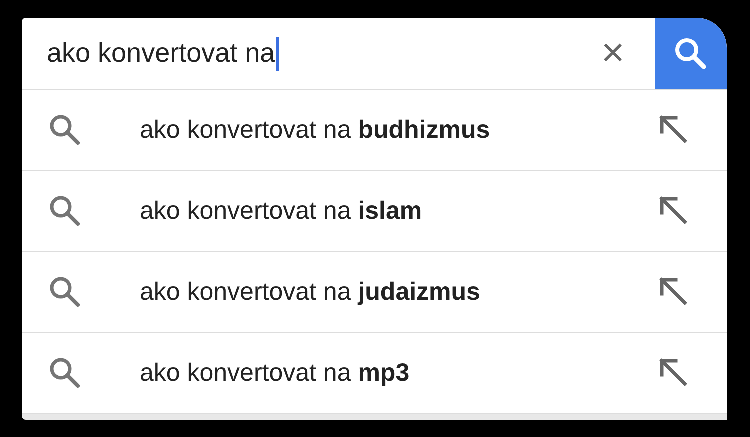 This screenshot has width=750, height=437. Describe the element at coordinates (302, 54) in the screenshot. I see `search-field: ako konvertovat na` at that location.